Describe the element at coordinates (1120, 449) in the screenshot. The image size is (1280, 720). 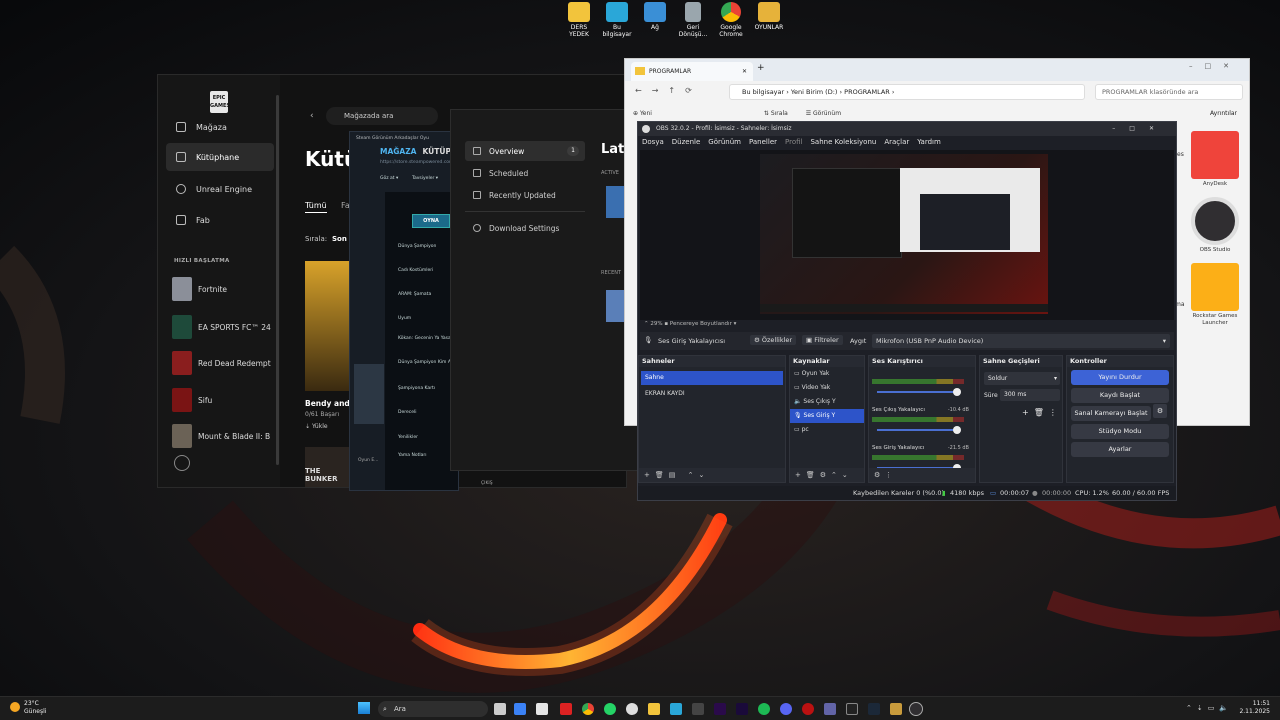
I see `settings-button: Ayarlar` at that location.